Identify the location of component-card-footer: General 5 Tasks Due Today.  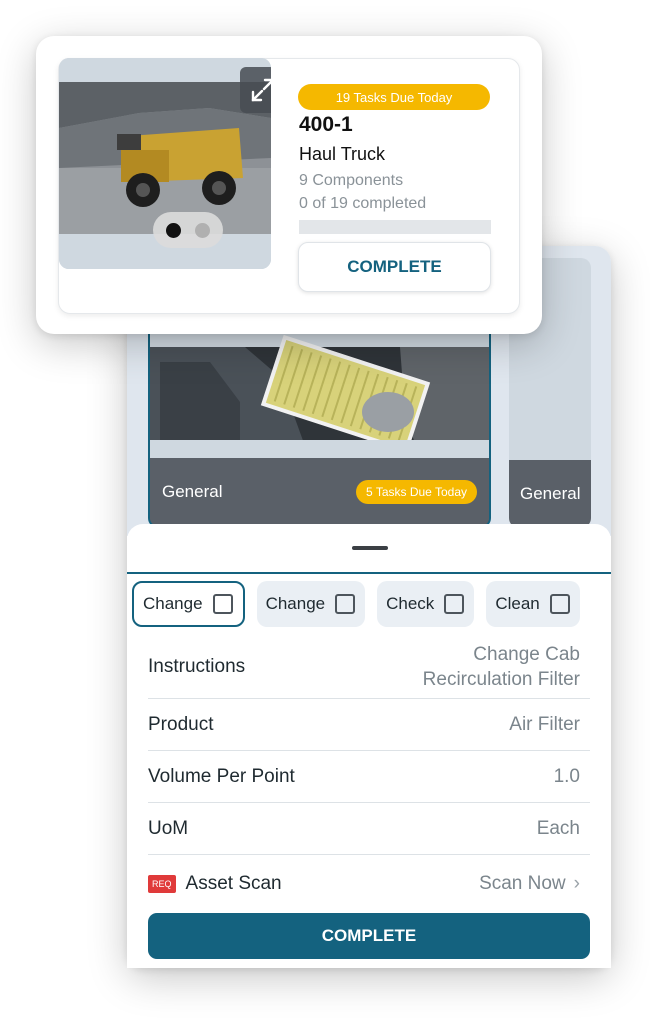
(319, 492).